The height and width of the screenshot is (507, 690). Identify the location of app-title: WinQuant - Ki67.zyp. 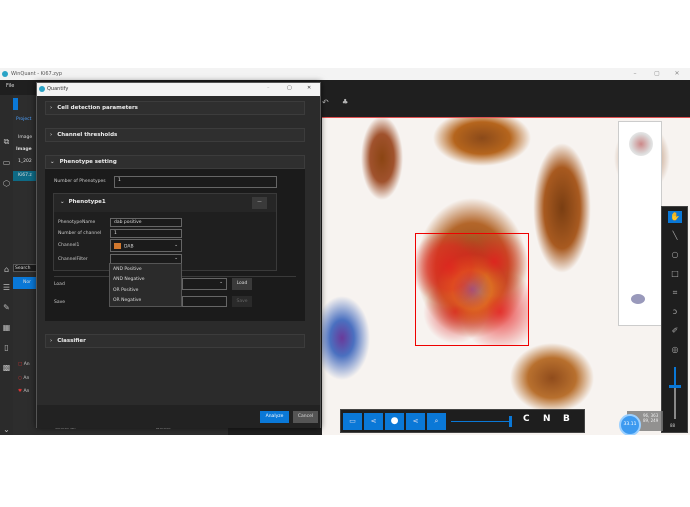
(37, 74).